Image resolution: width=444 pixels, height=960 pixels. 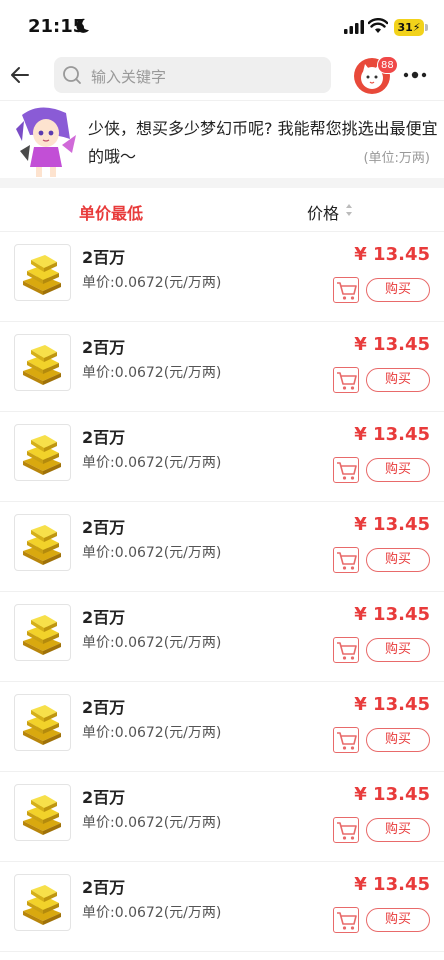 What do you see at coordinates (415, 75) in the screenshot?
I see `more-icon` at bounding box center [415, 75].